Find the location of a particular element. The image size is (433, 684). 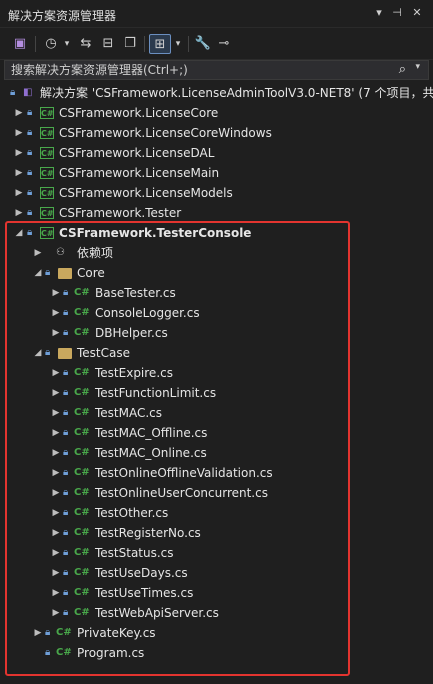

project-label: CSFramework.LicenseCore is located at coordinates (139, 113).